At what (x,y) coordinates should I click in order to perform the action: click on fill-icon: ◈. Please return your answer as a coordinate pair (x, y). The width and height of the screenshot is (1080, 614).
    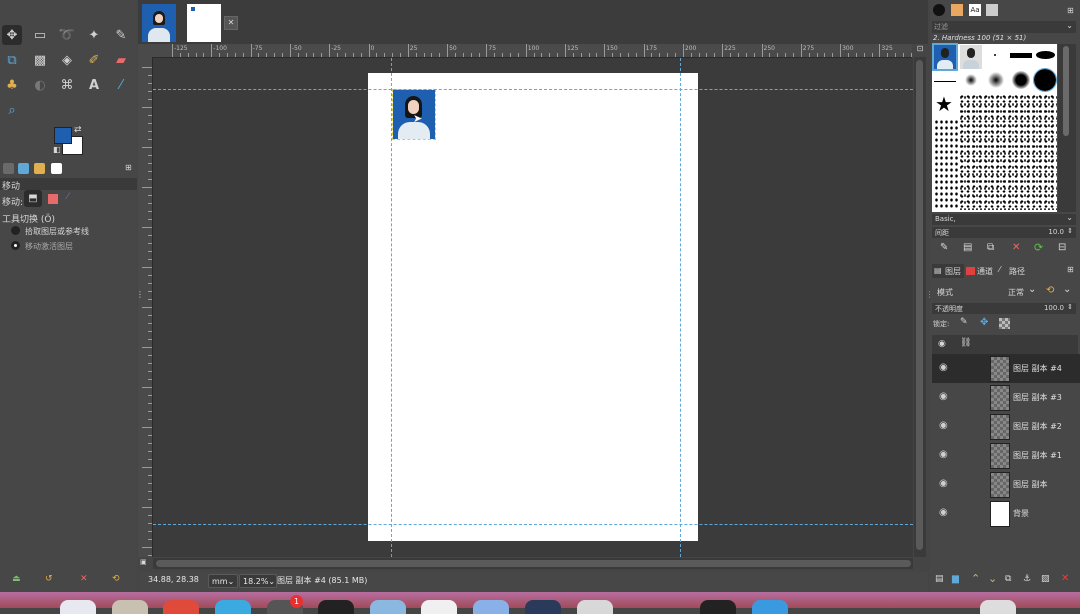
    Looking at the image, I should click on (67, 60).